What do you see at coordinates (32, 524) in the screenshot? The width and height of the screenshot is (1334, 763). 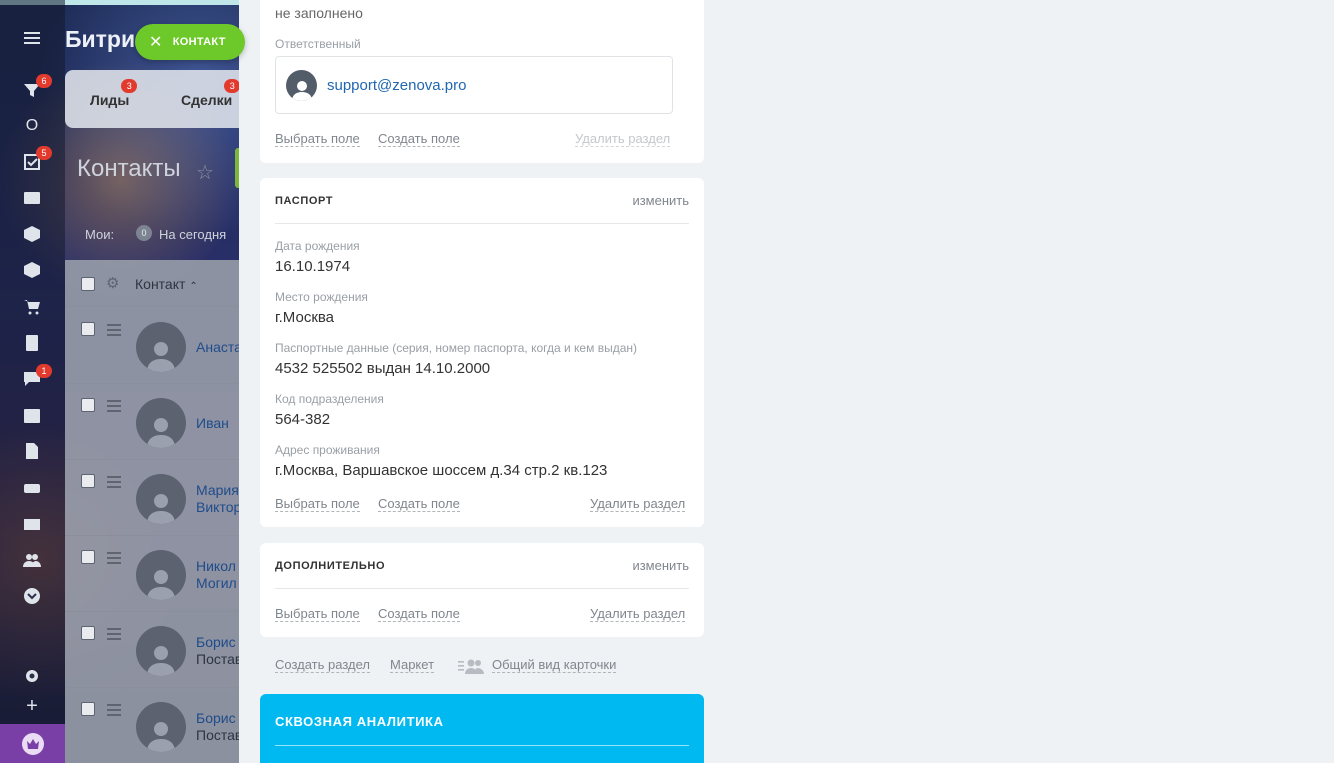 I see `mail-icon` at bounding box center [32, 524].